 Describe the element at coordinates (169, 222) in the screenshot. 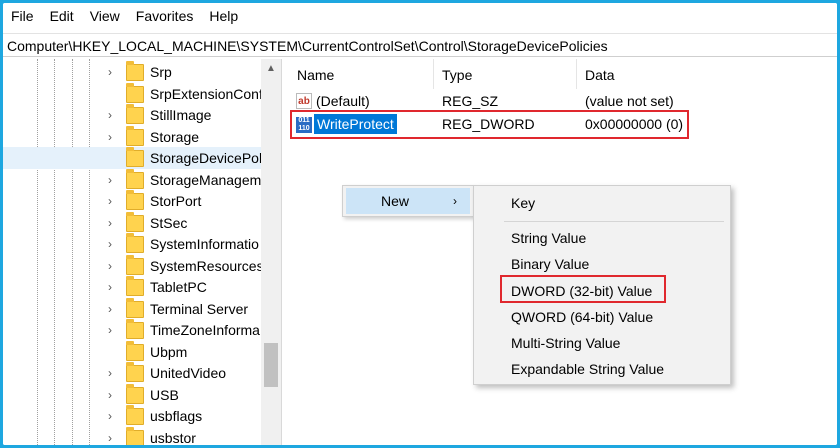

I see `tree-item-label: StSec` at that location.